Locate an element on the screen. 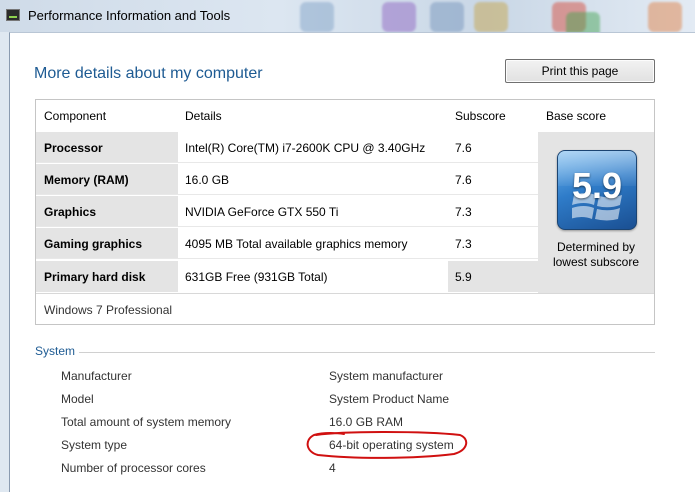  system-info-value: System manufacturer is located at coordinates (386, 376).